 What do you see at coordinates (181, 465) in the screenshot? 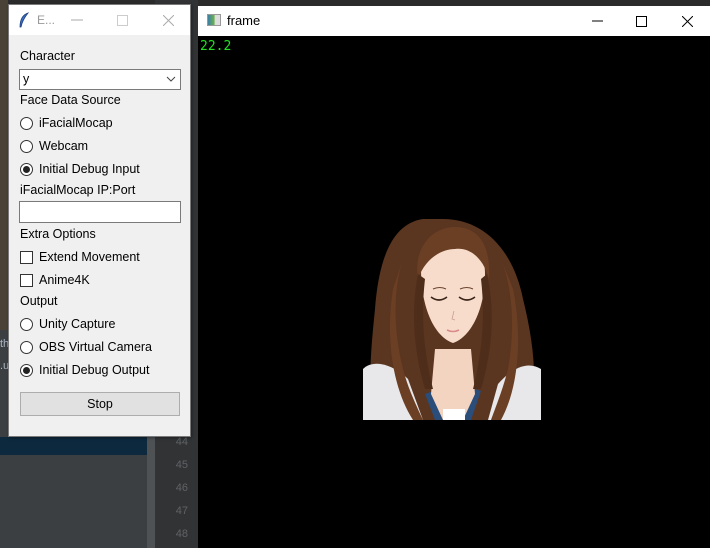
I see `line-number: 45` at bounding box center [181, 465].